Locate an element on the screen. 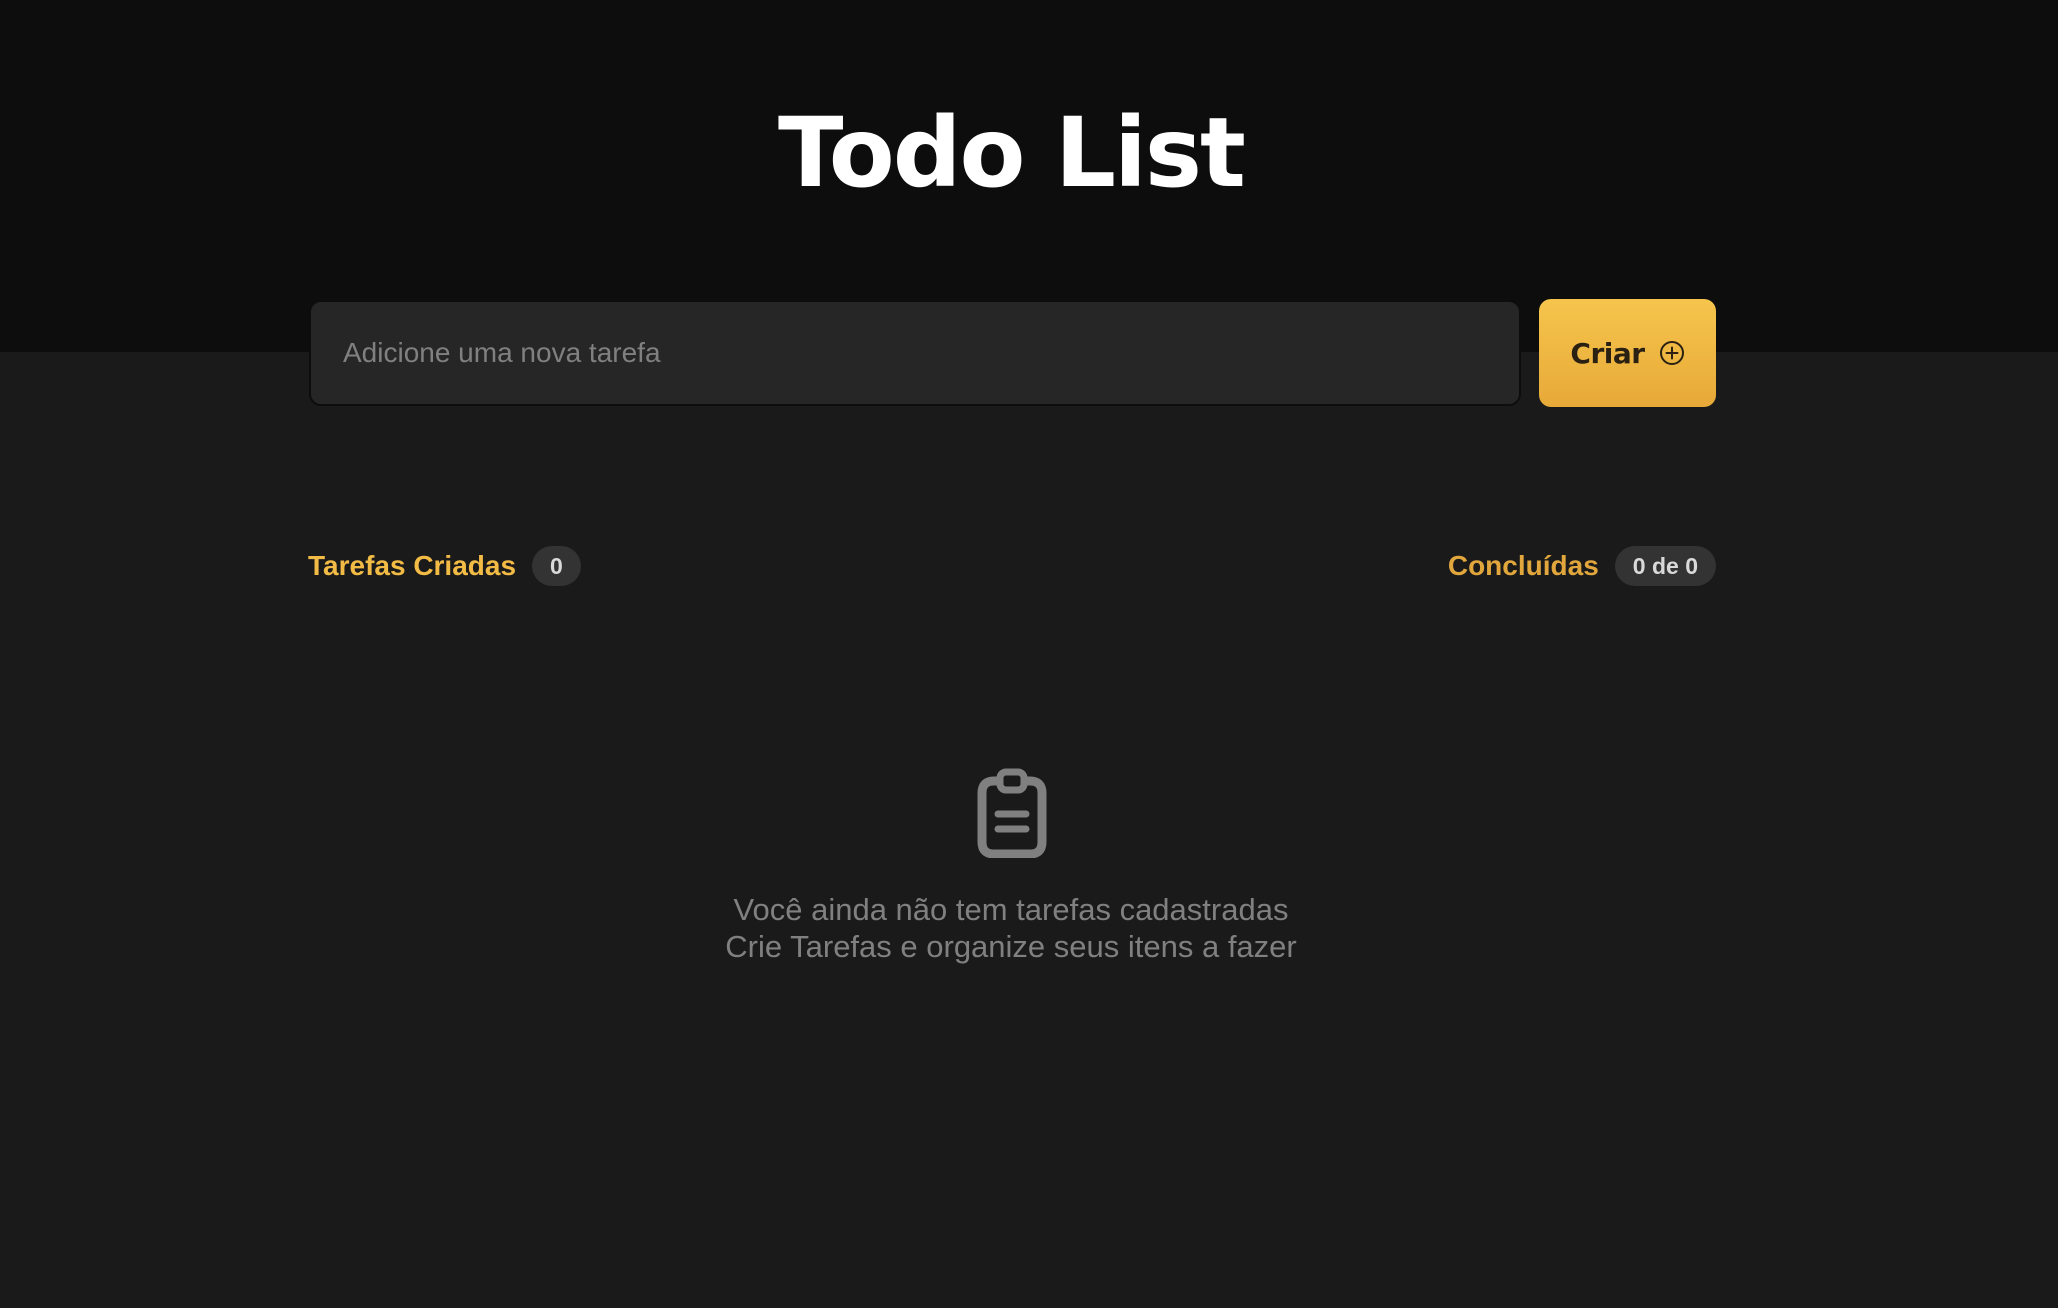  create-button: Criar is located at coordinates (1627, 353).